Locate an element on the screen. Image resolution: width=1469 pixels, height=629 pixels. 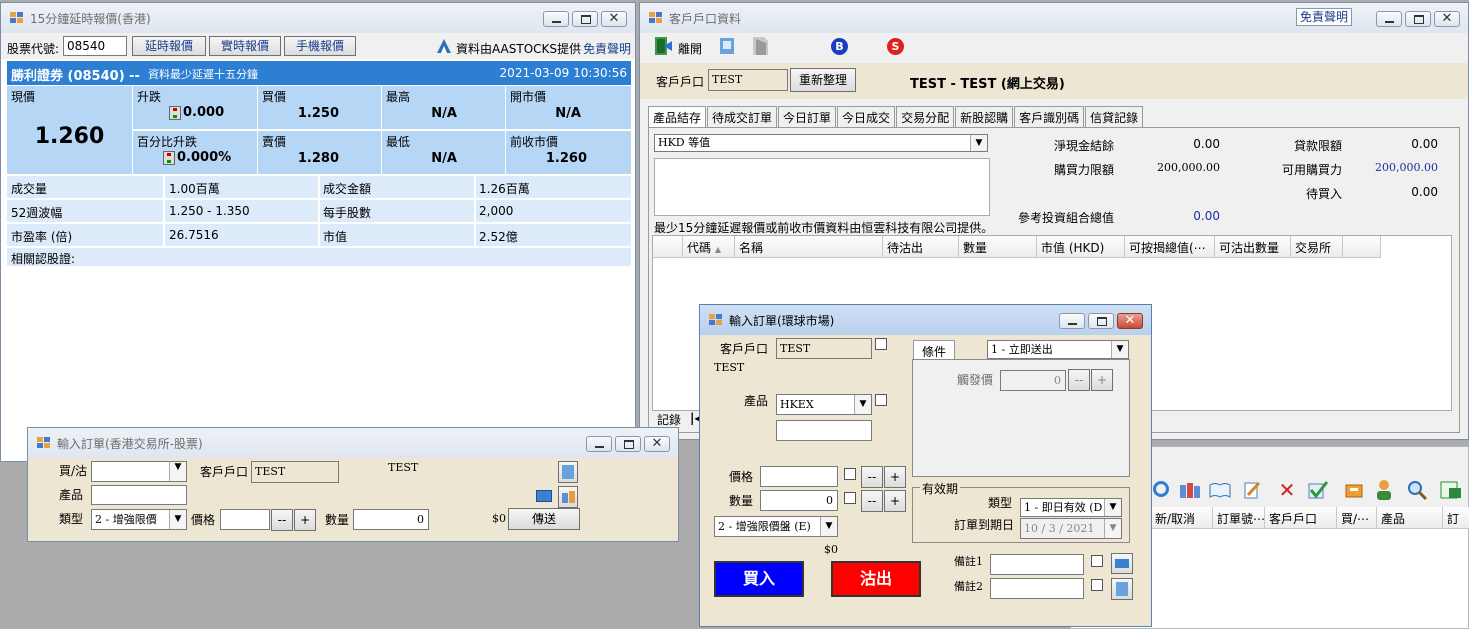
column-header: 名稱 is located at coordinates (809, 247).